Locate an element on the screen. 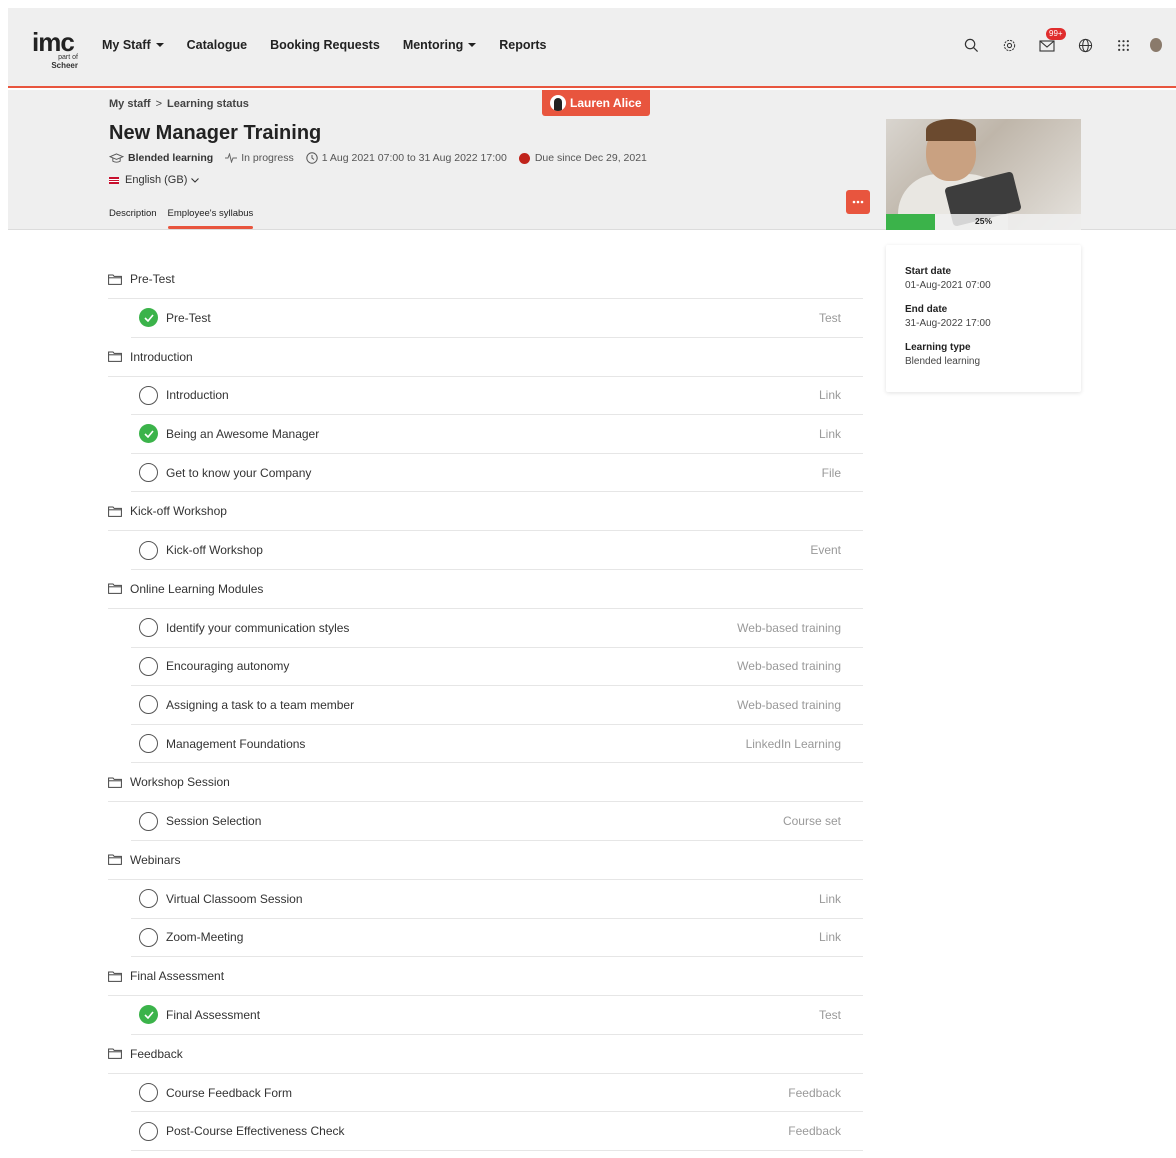 This screenshot has width=1176, height=1158. nav-label: Reports is located at coordinates (523, 45).